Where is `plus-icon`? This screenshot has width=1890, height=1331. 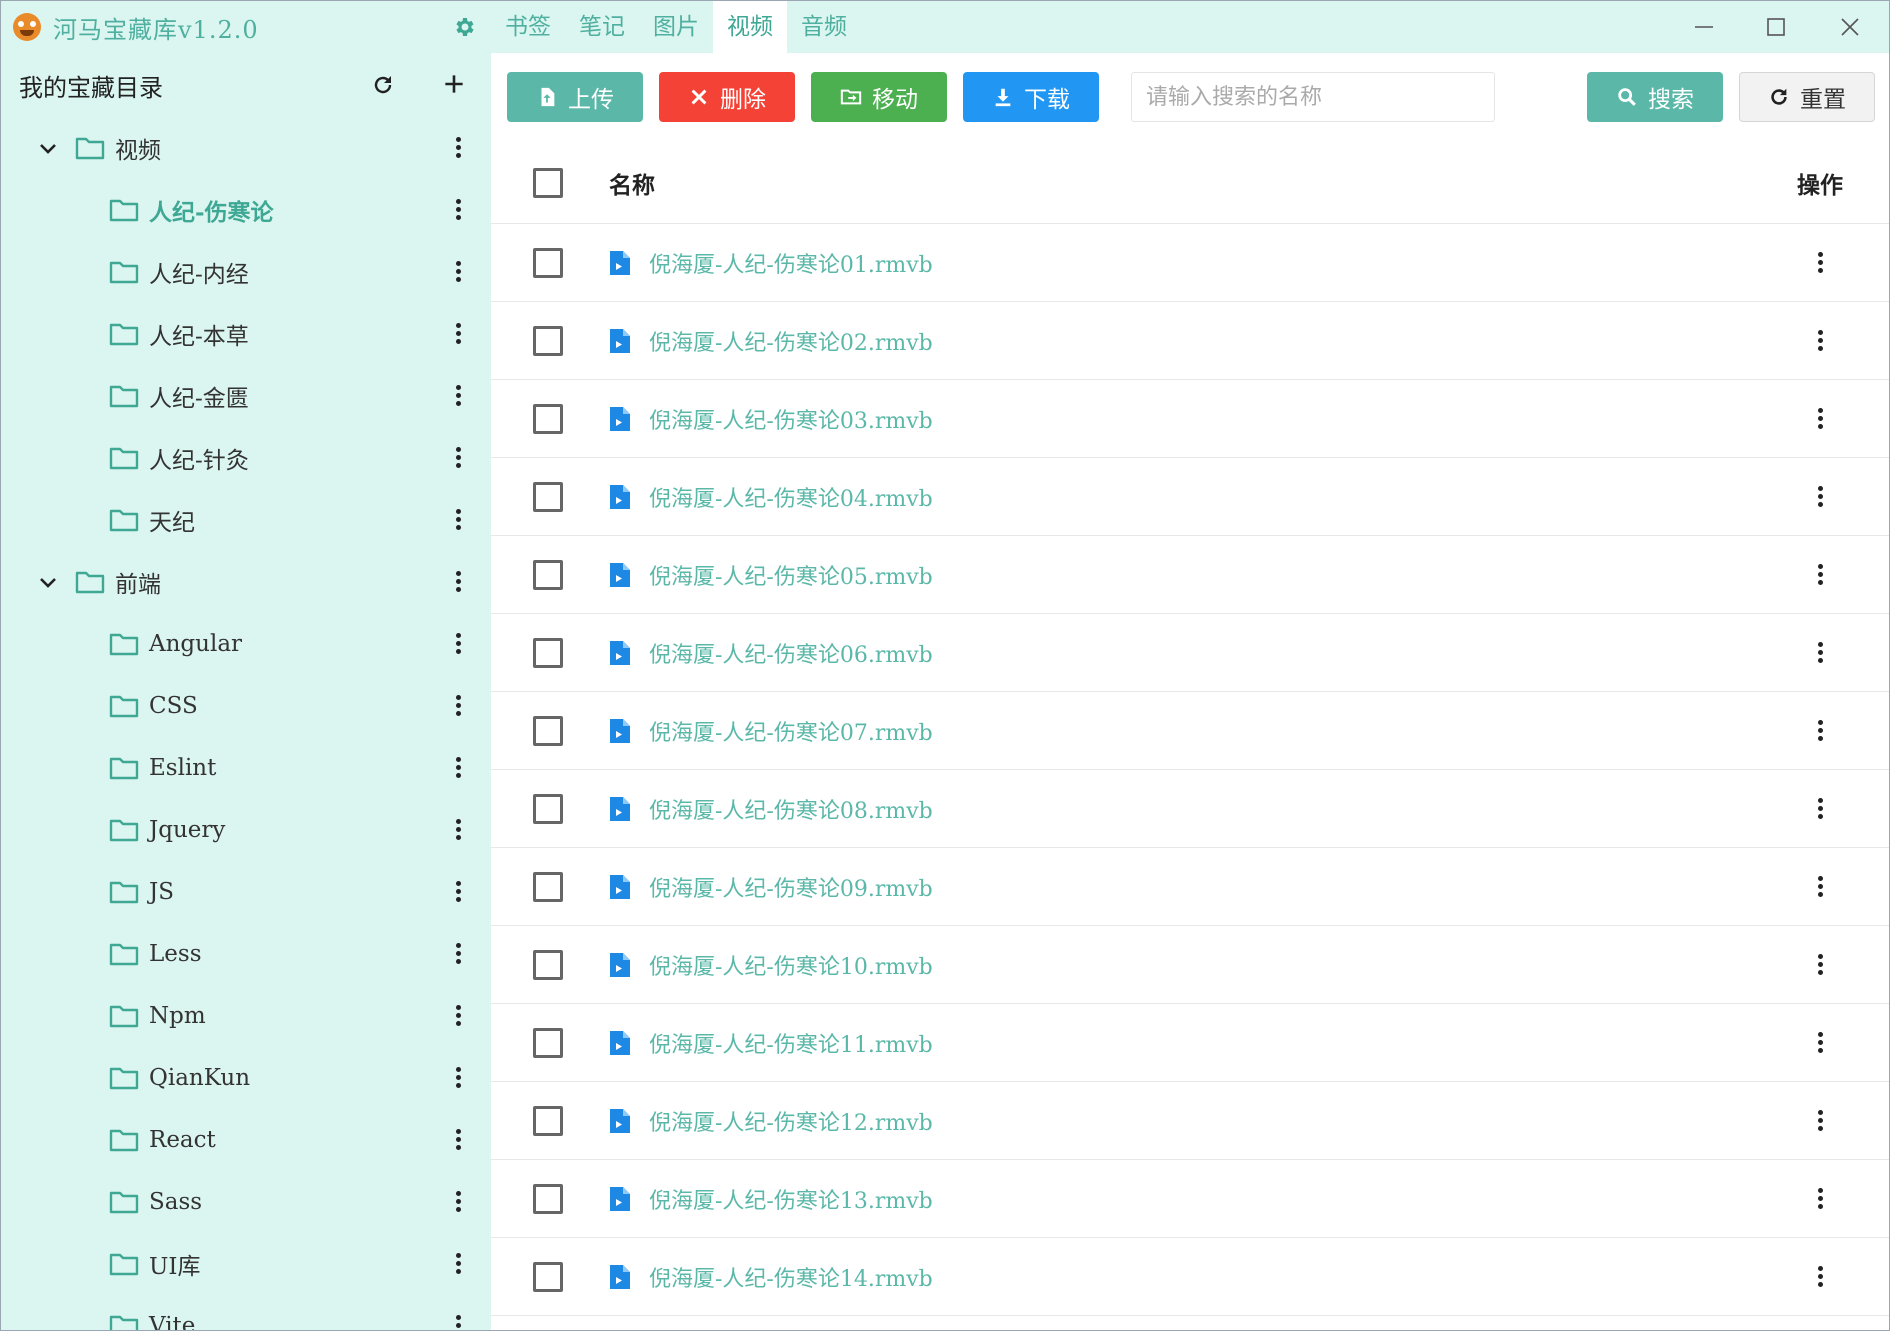 plus-icon is located at coordinates (454, 84).